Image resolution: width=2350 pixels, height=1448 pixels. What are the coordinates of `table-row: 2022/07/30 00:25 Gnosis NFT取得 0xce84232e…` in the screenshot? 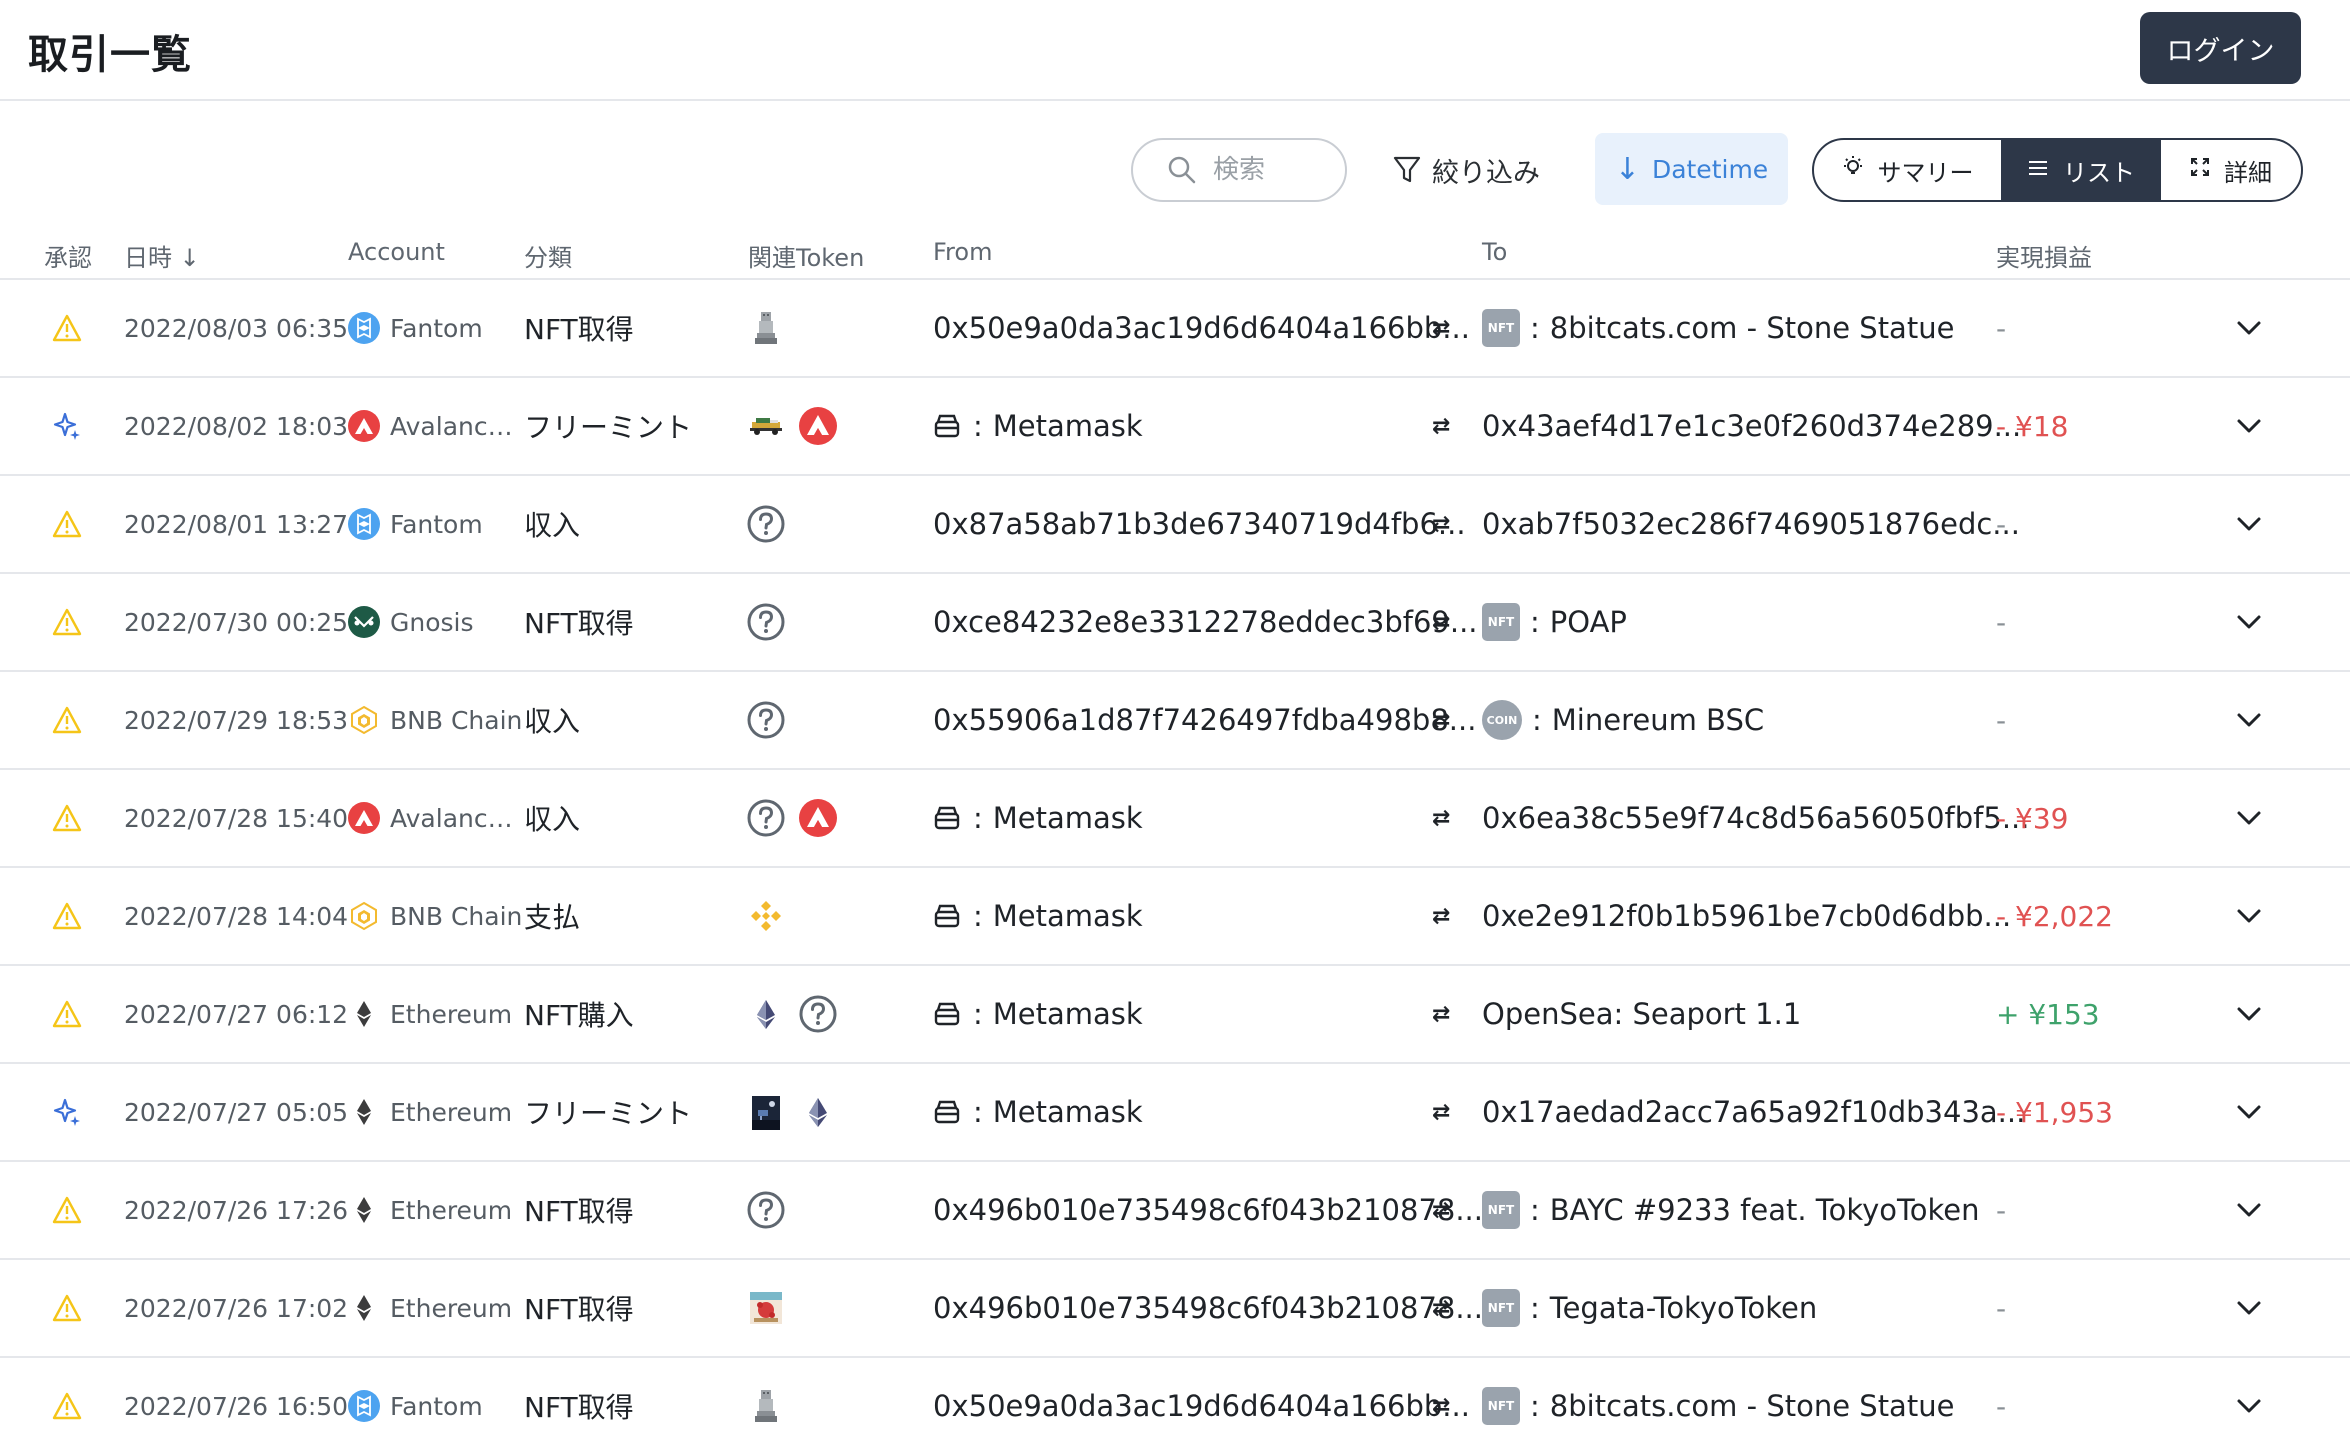 It's located at (1175, 623).